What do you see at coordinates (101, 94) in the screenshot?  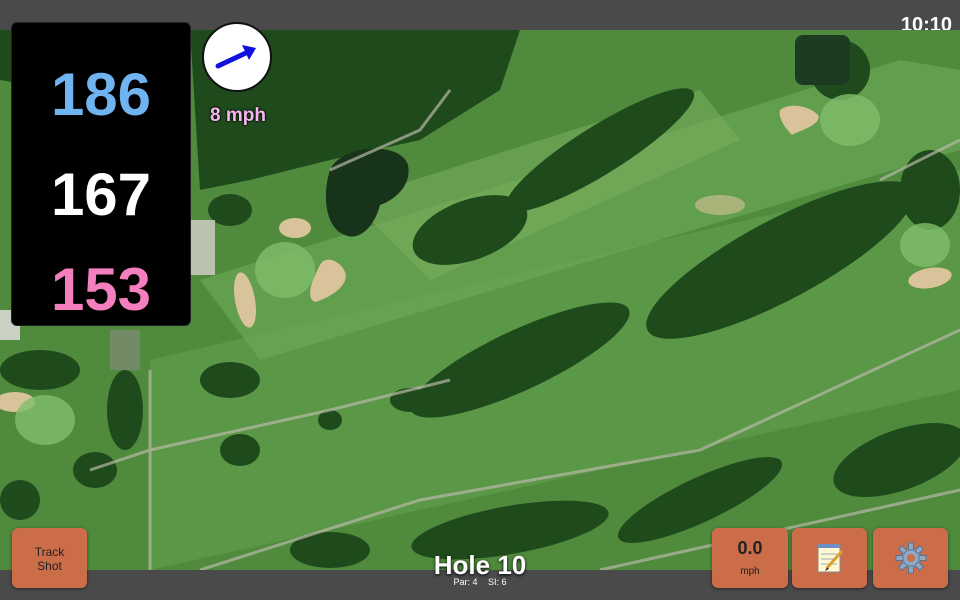 I see `back-of-green-distance: 186` at bounding box center [101, 94].